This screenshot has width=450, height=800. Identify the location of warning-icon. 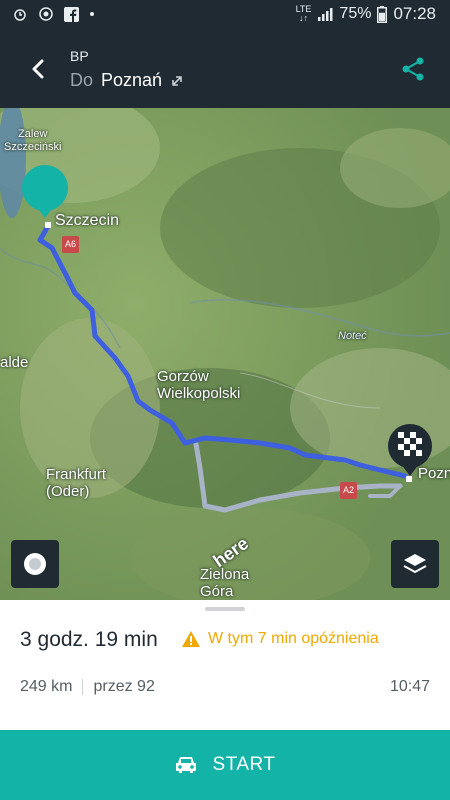
(191, 639).